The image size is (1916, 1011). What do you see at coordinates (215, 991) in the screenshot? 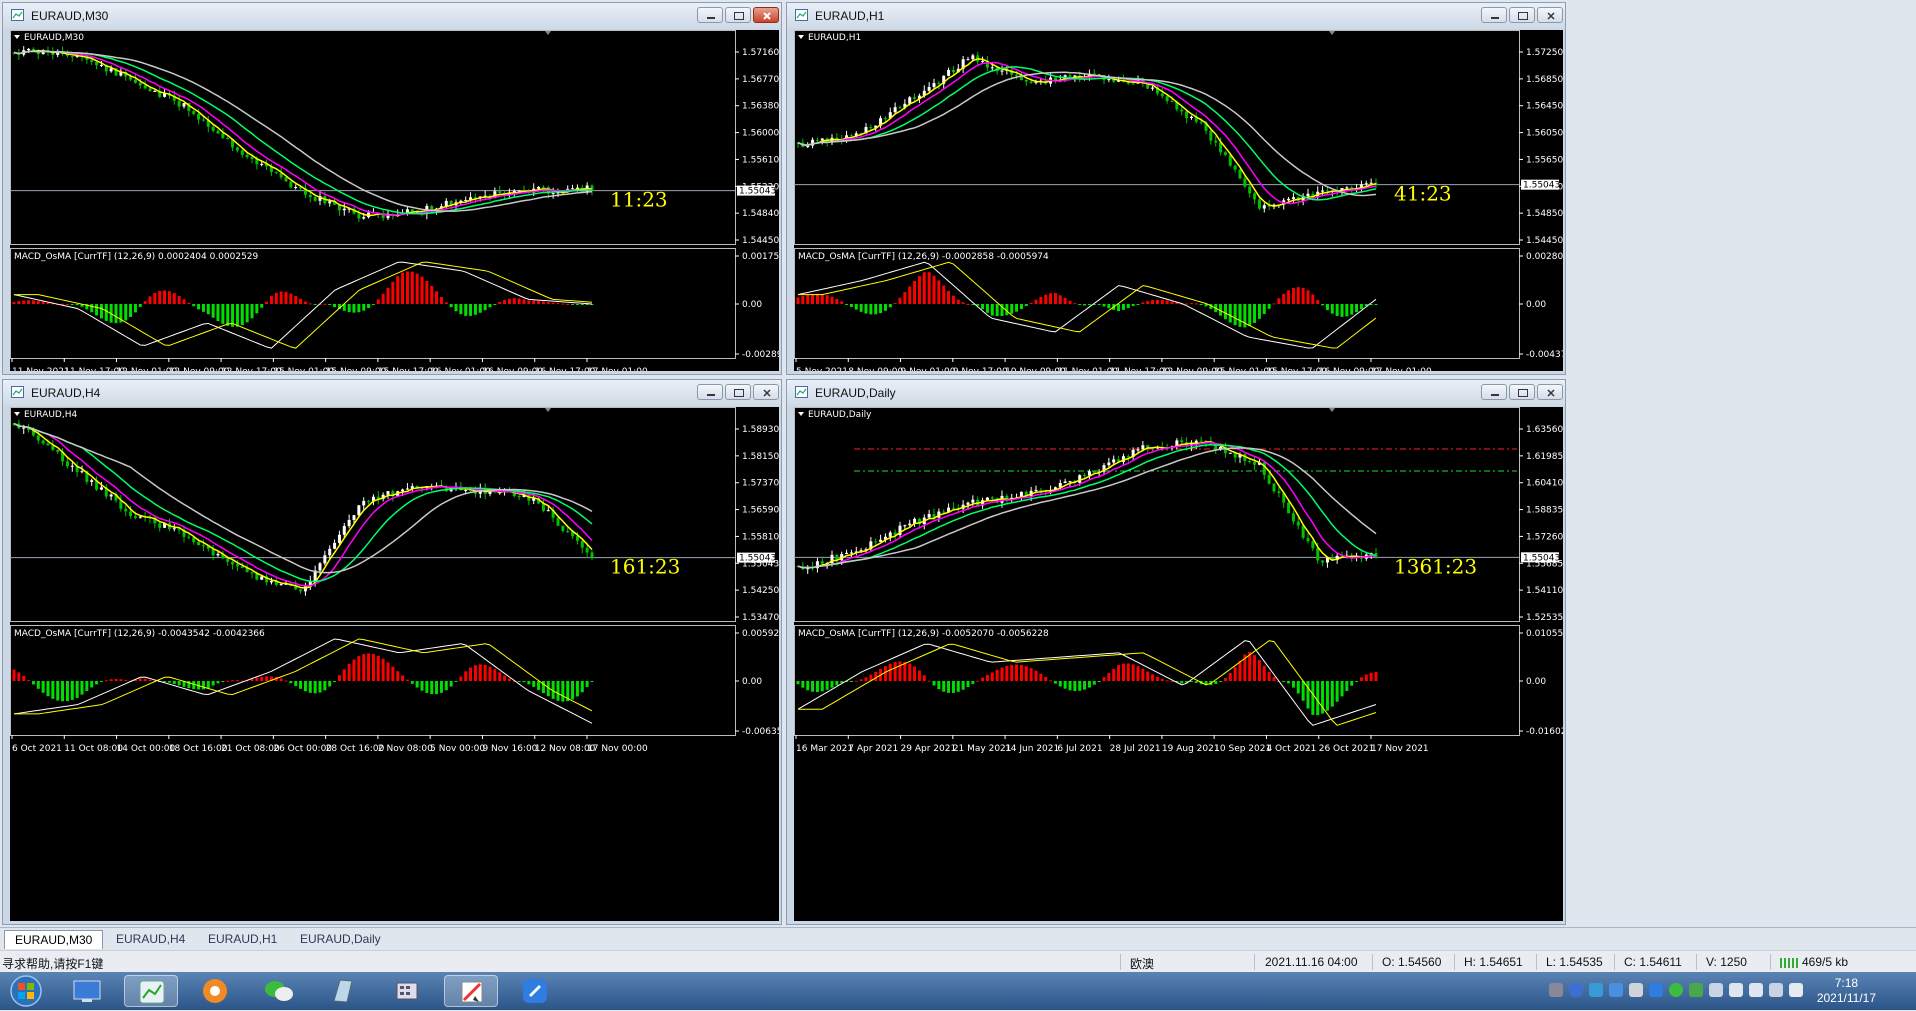
I see `browser-icon` at bounding box center [215, 991].